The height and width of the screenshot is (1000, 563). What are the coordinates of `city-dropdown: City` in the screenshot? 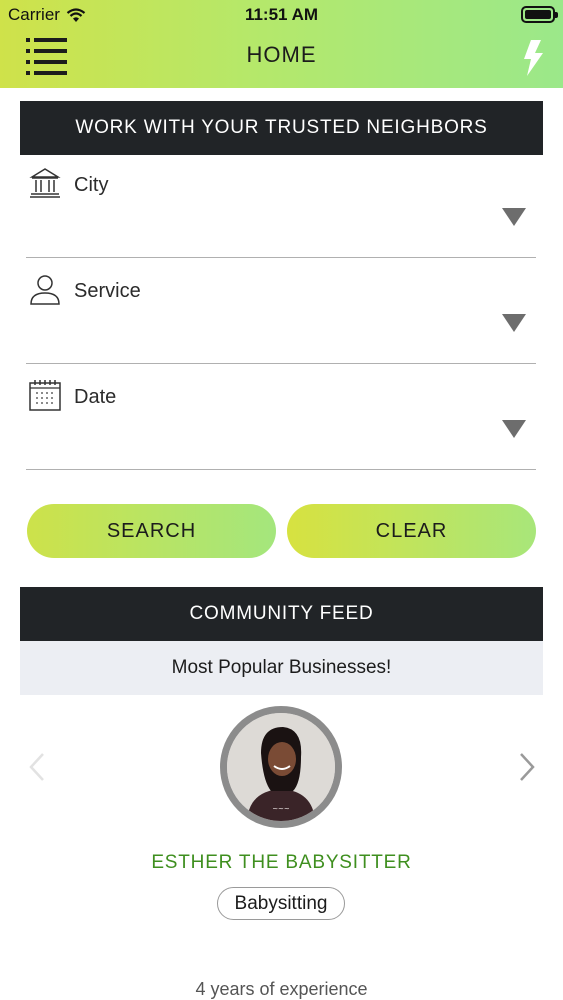 It's located at (281, 205).